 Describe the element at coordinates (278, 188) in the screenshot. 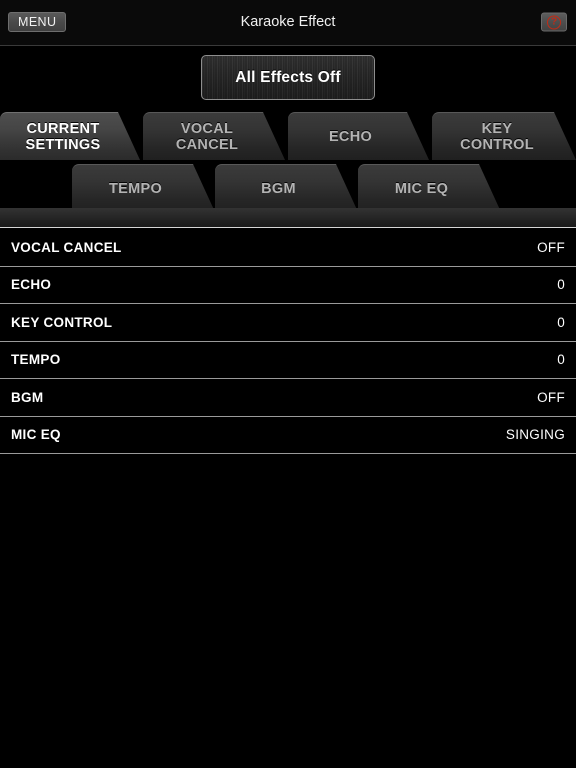

I see `tab-bgm-label: BGM` at that location.